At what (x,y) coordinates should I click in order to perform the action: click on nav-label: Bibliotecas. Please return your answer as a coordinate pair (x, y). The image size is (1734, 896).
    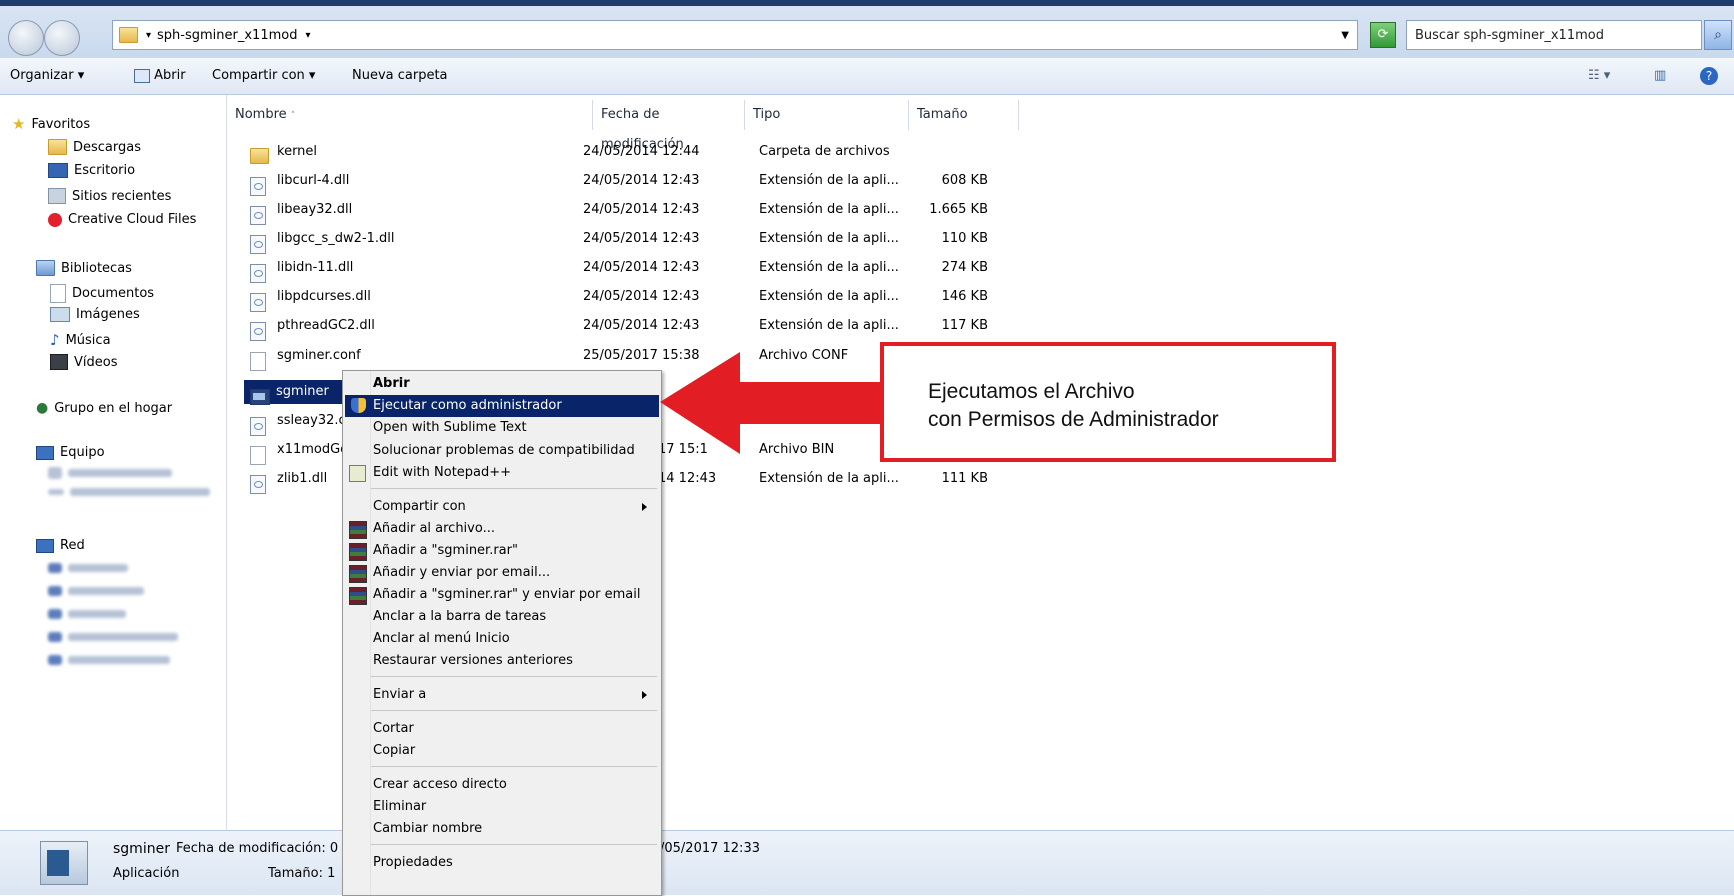
    Looking at the image, I should click on (96, 268).